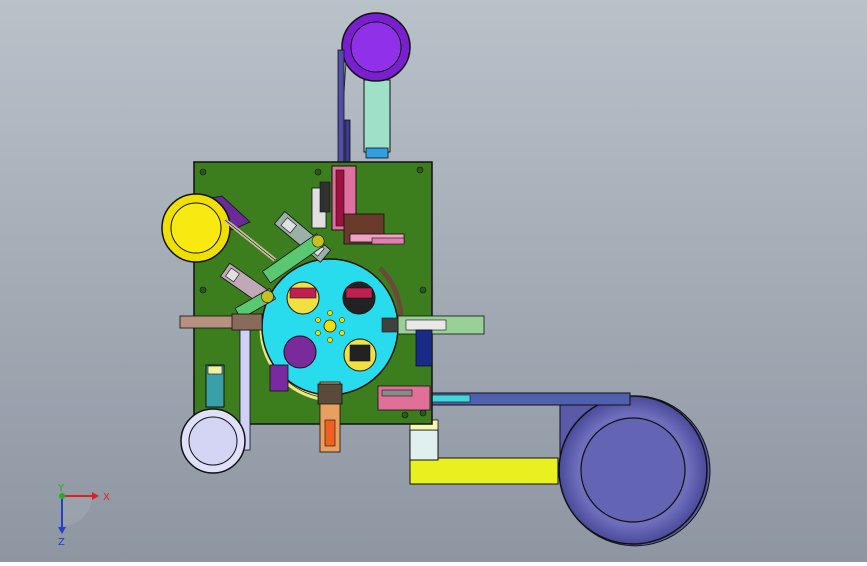 Image resolution: width=867 pixels, height=566 pixels. Describe the element at coordinates (634, 471) in the screenshot. I see `feeder-bowl-blue` at that location.